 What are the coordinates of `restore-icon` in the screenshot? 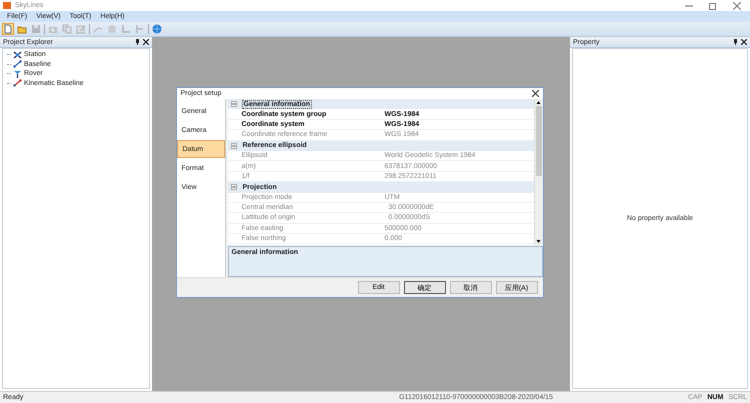 It's located at (713, 6).